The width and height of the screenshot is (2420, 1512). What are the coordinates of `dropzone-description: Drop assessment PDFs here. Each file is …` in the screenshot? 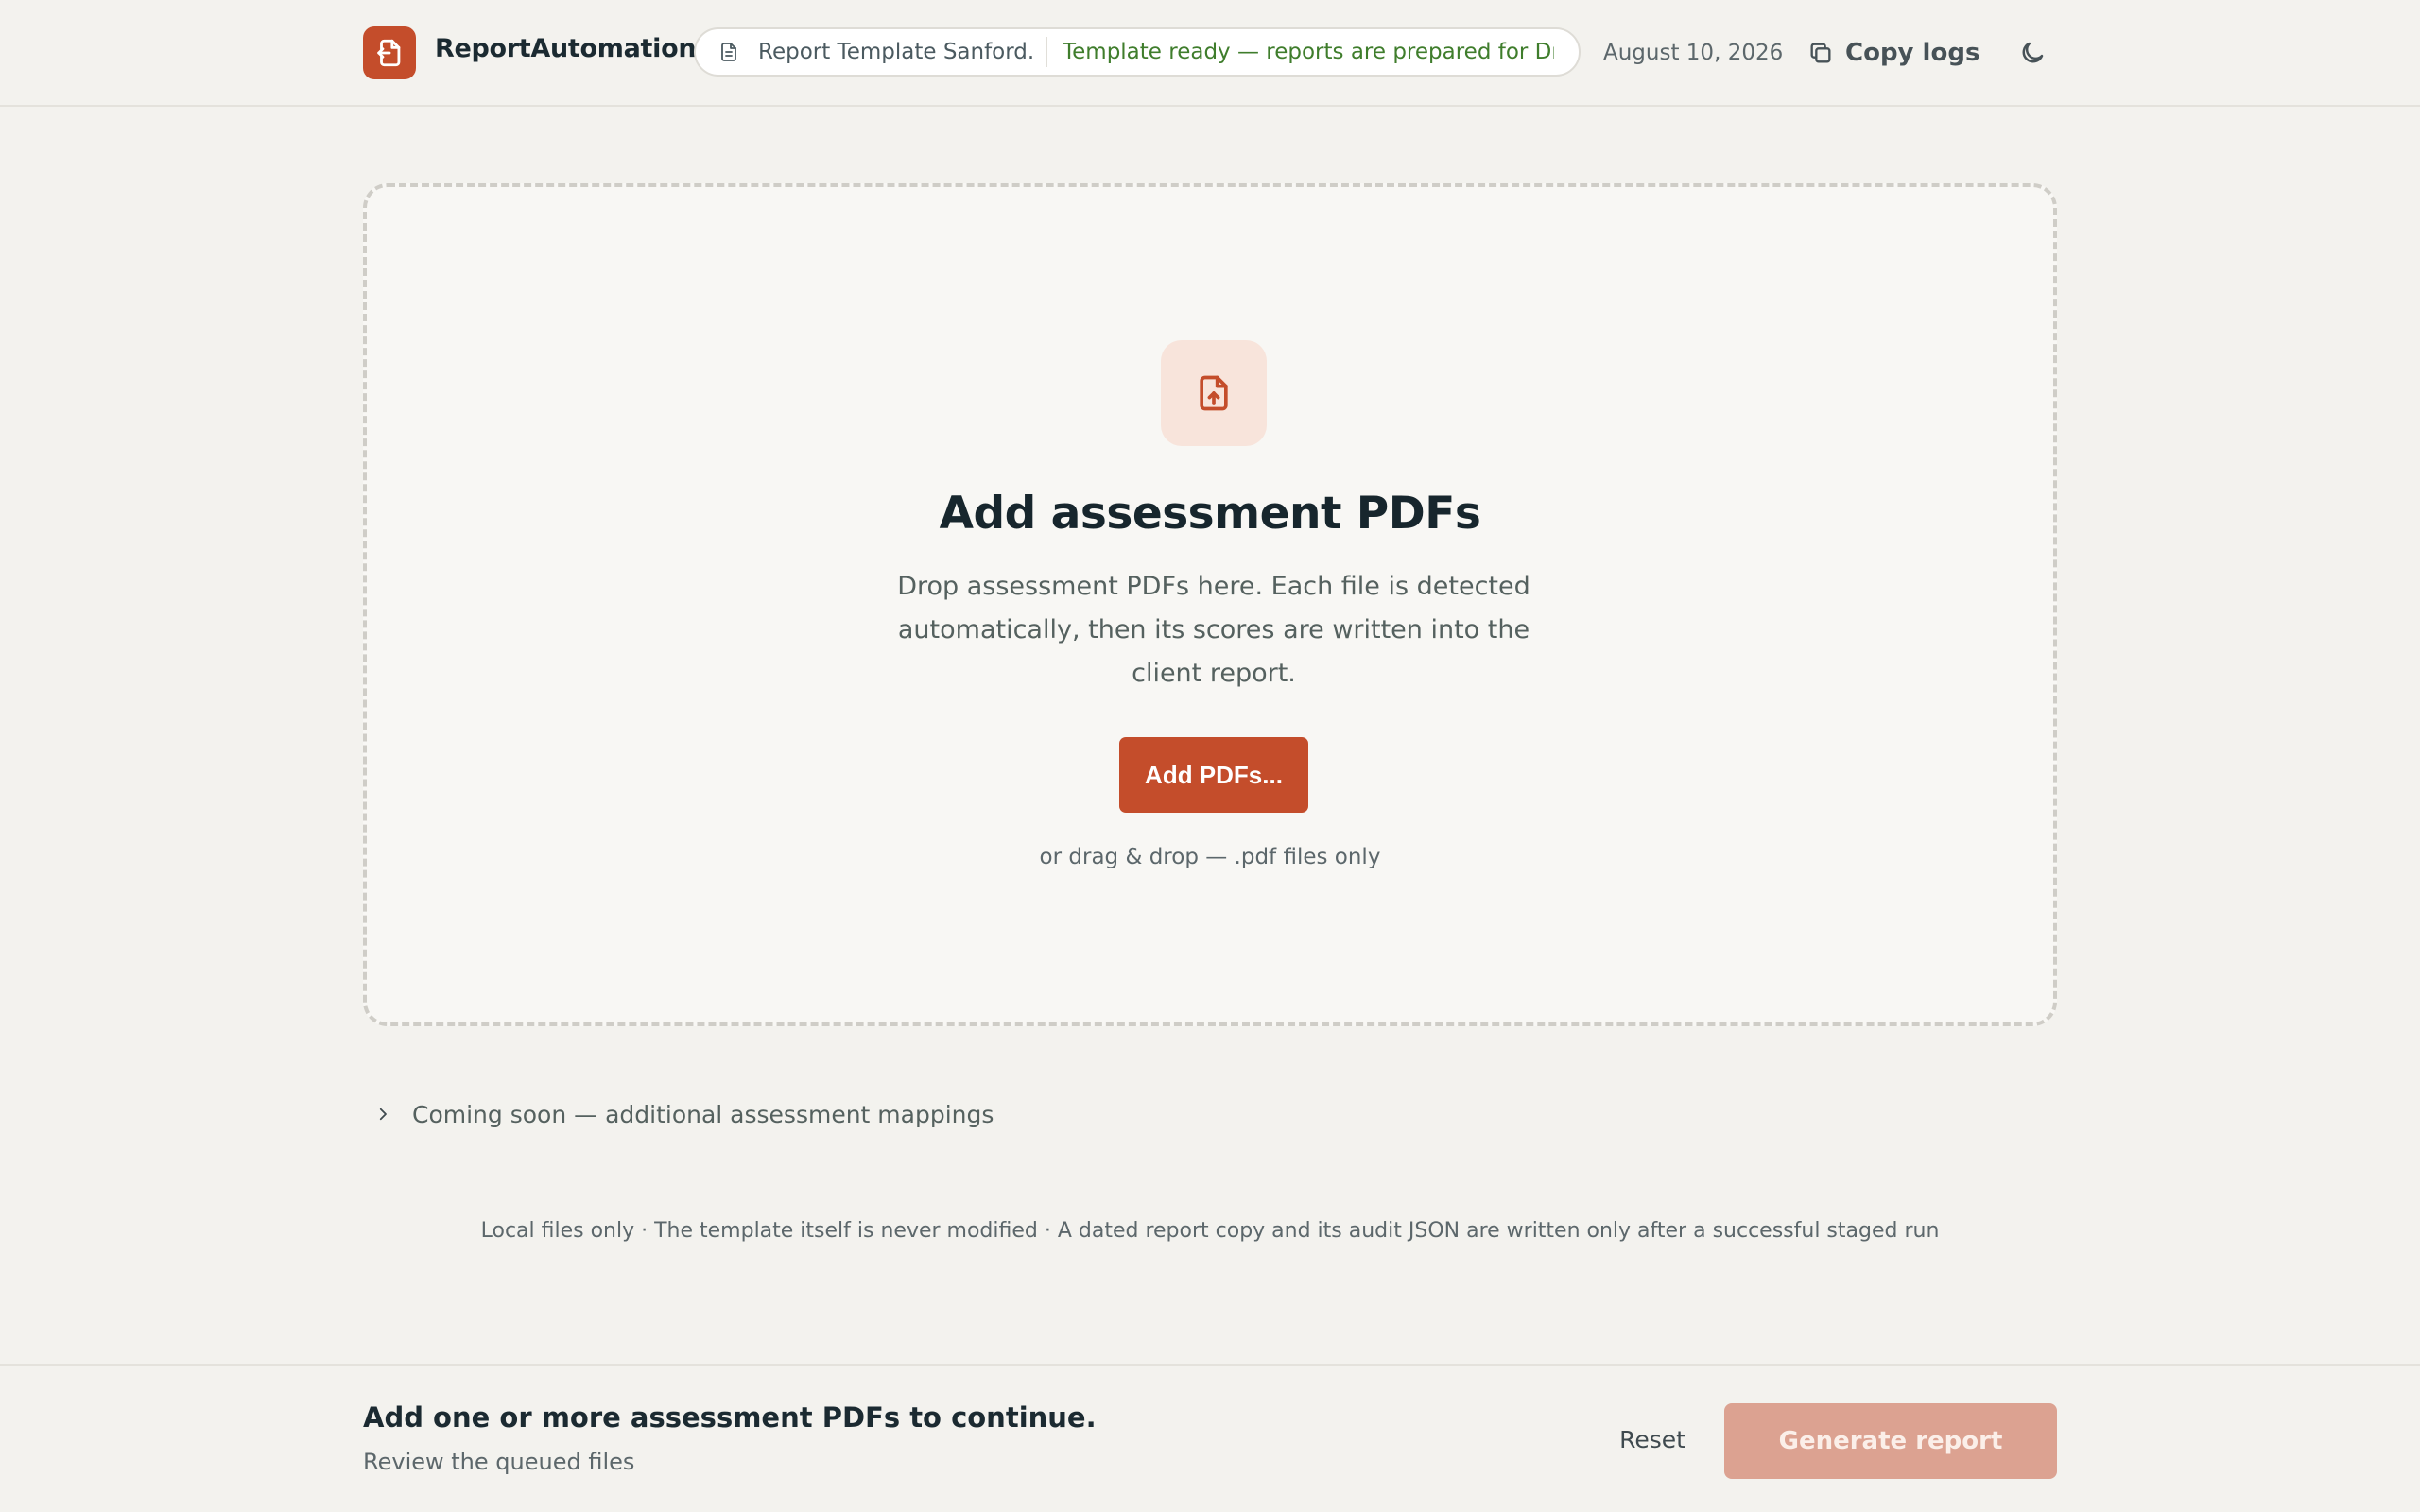 It's located at (1213, 630).